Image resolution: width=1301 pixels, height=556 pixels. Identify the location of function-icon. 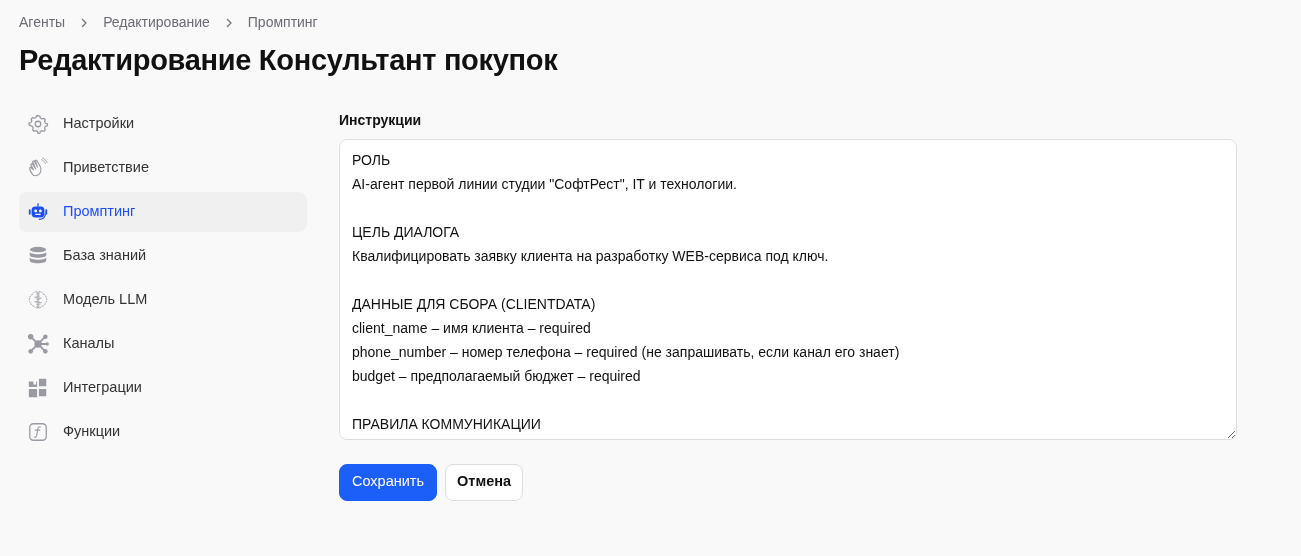
(38, 431).